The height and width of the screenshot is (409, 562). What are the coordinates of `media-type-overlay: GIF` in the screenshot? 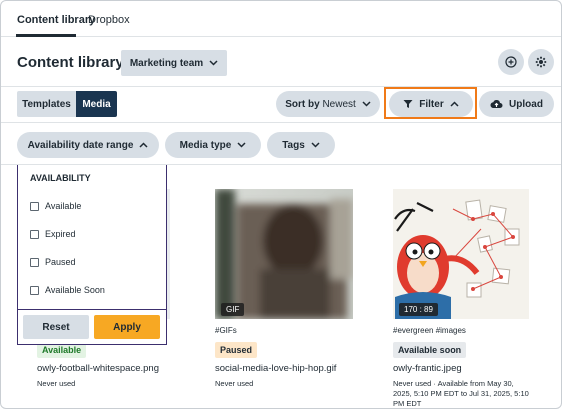 It's located at (233, 309).